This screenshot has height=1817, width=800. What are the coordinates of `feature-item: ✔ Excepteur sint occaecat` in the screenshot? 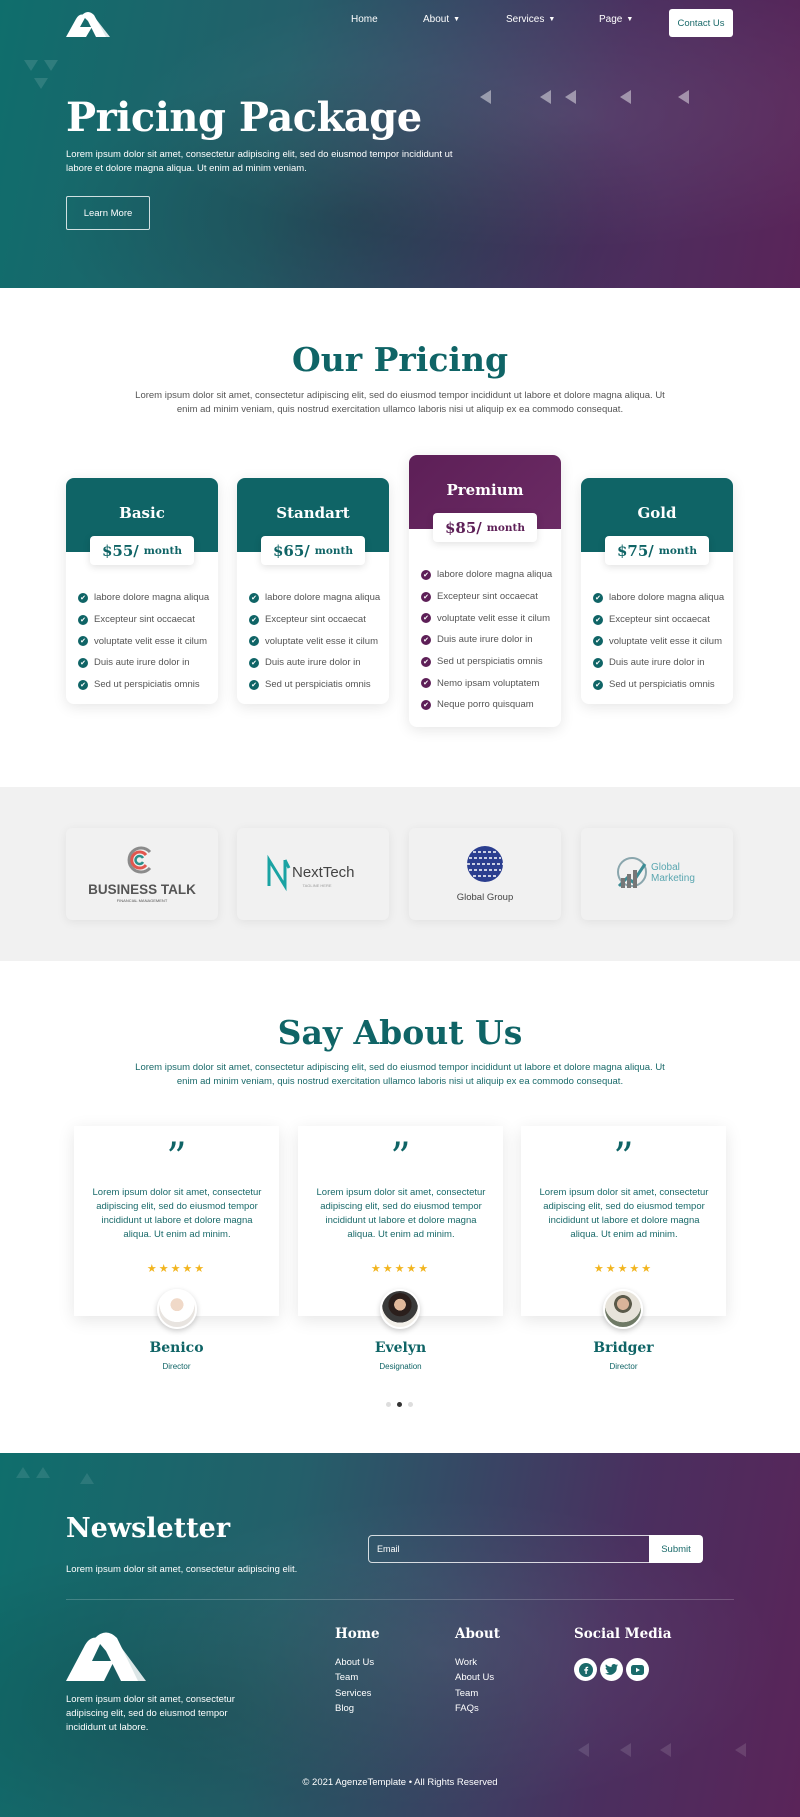 It's located at (658, 620).